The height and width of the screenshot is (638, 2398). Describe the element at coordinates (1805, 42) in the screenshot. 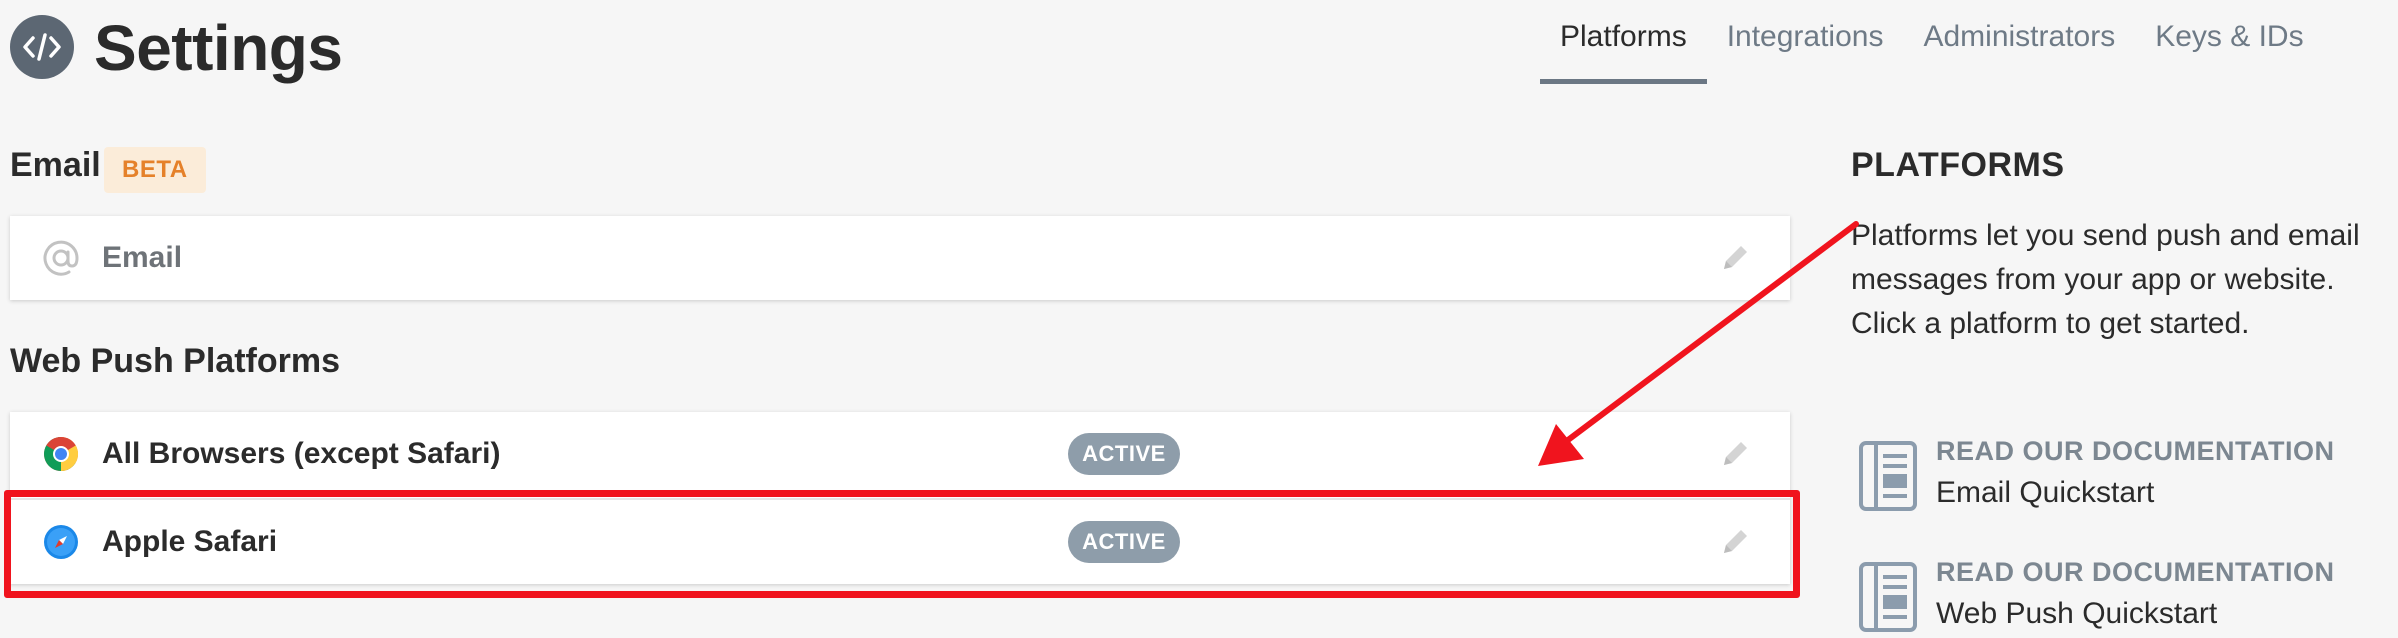

I see `tab-integrations: Integrations` at that location.